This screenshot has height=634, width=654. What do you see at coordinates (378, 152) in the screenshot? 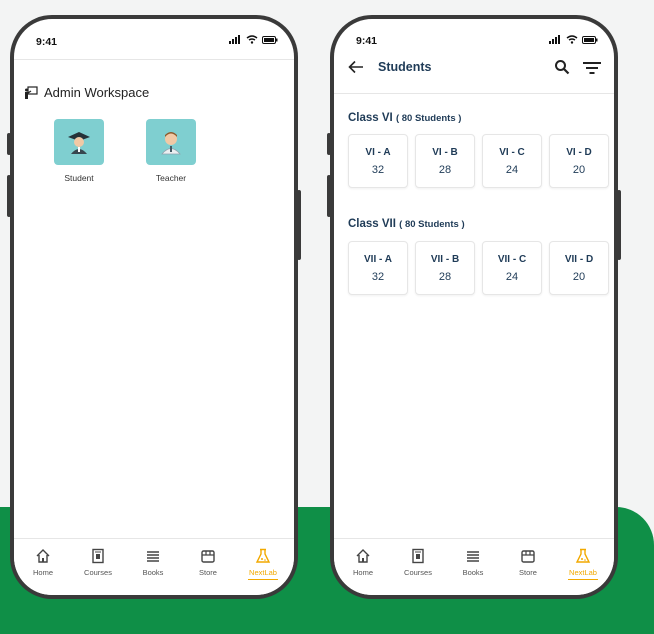
I see `section-name: VI - A` at bounding box center [378, 152].